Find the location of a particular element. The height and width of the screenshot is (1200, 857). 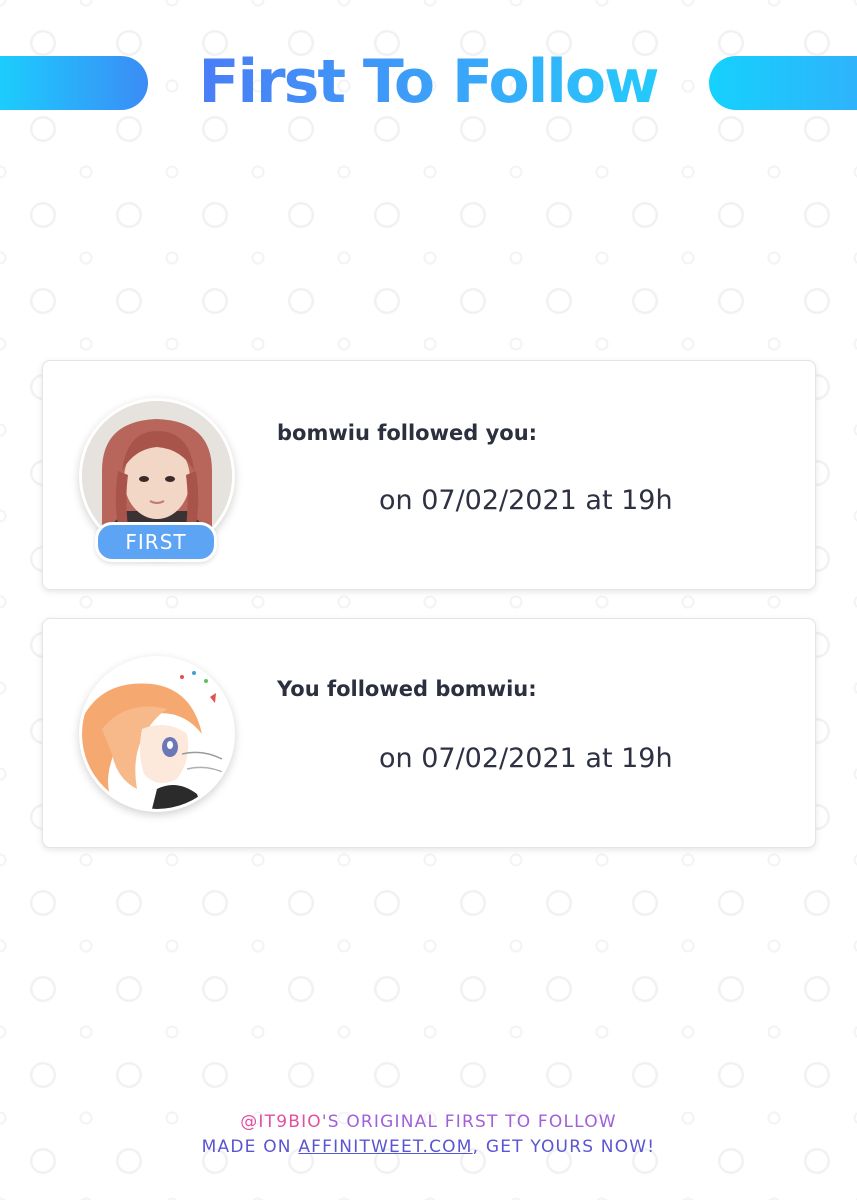

follow-event-text: bomwiu followed you: is located at coordinates (407, 433).